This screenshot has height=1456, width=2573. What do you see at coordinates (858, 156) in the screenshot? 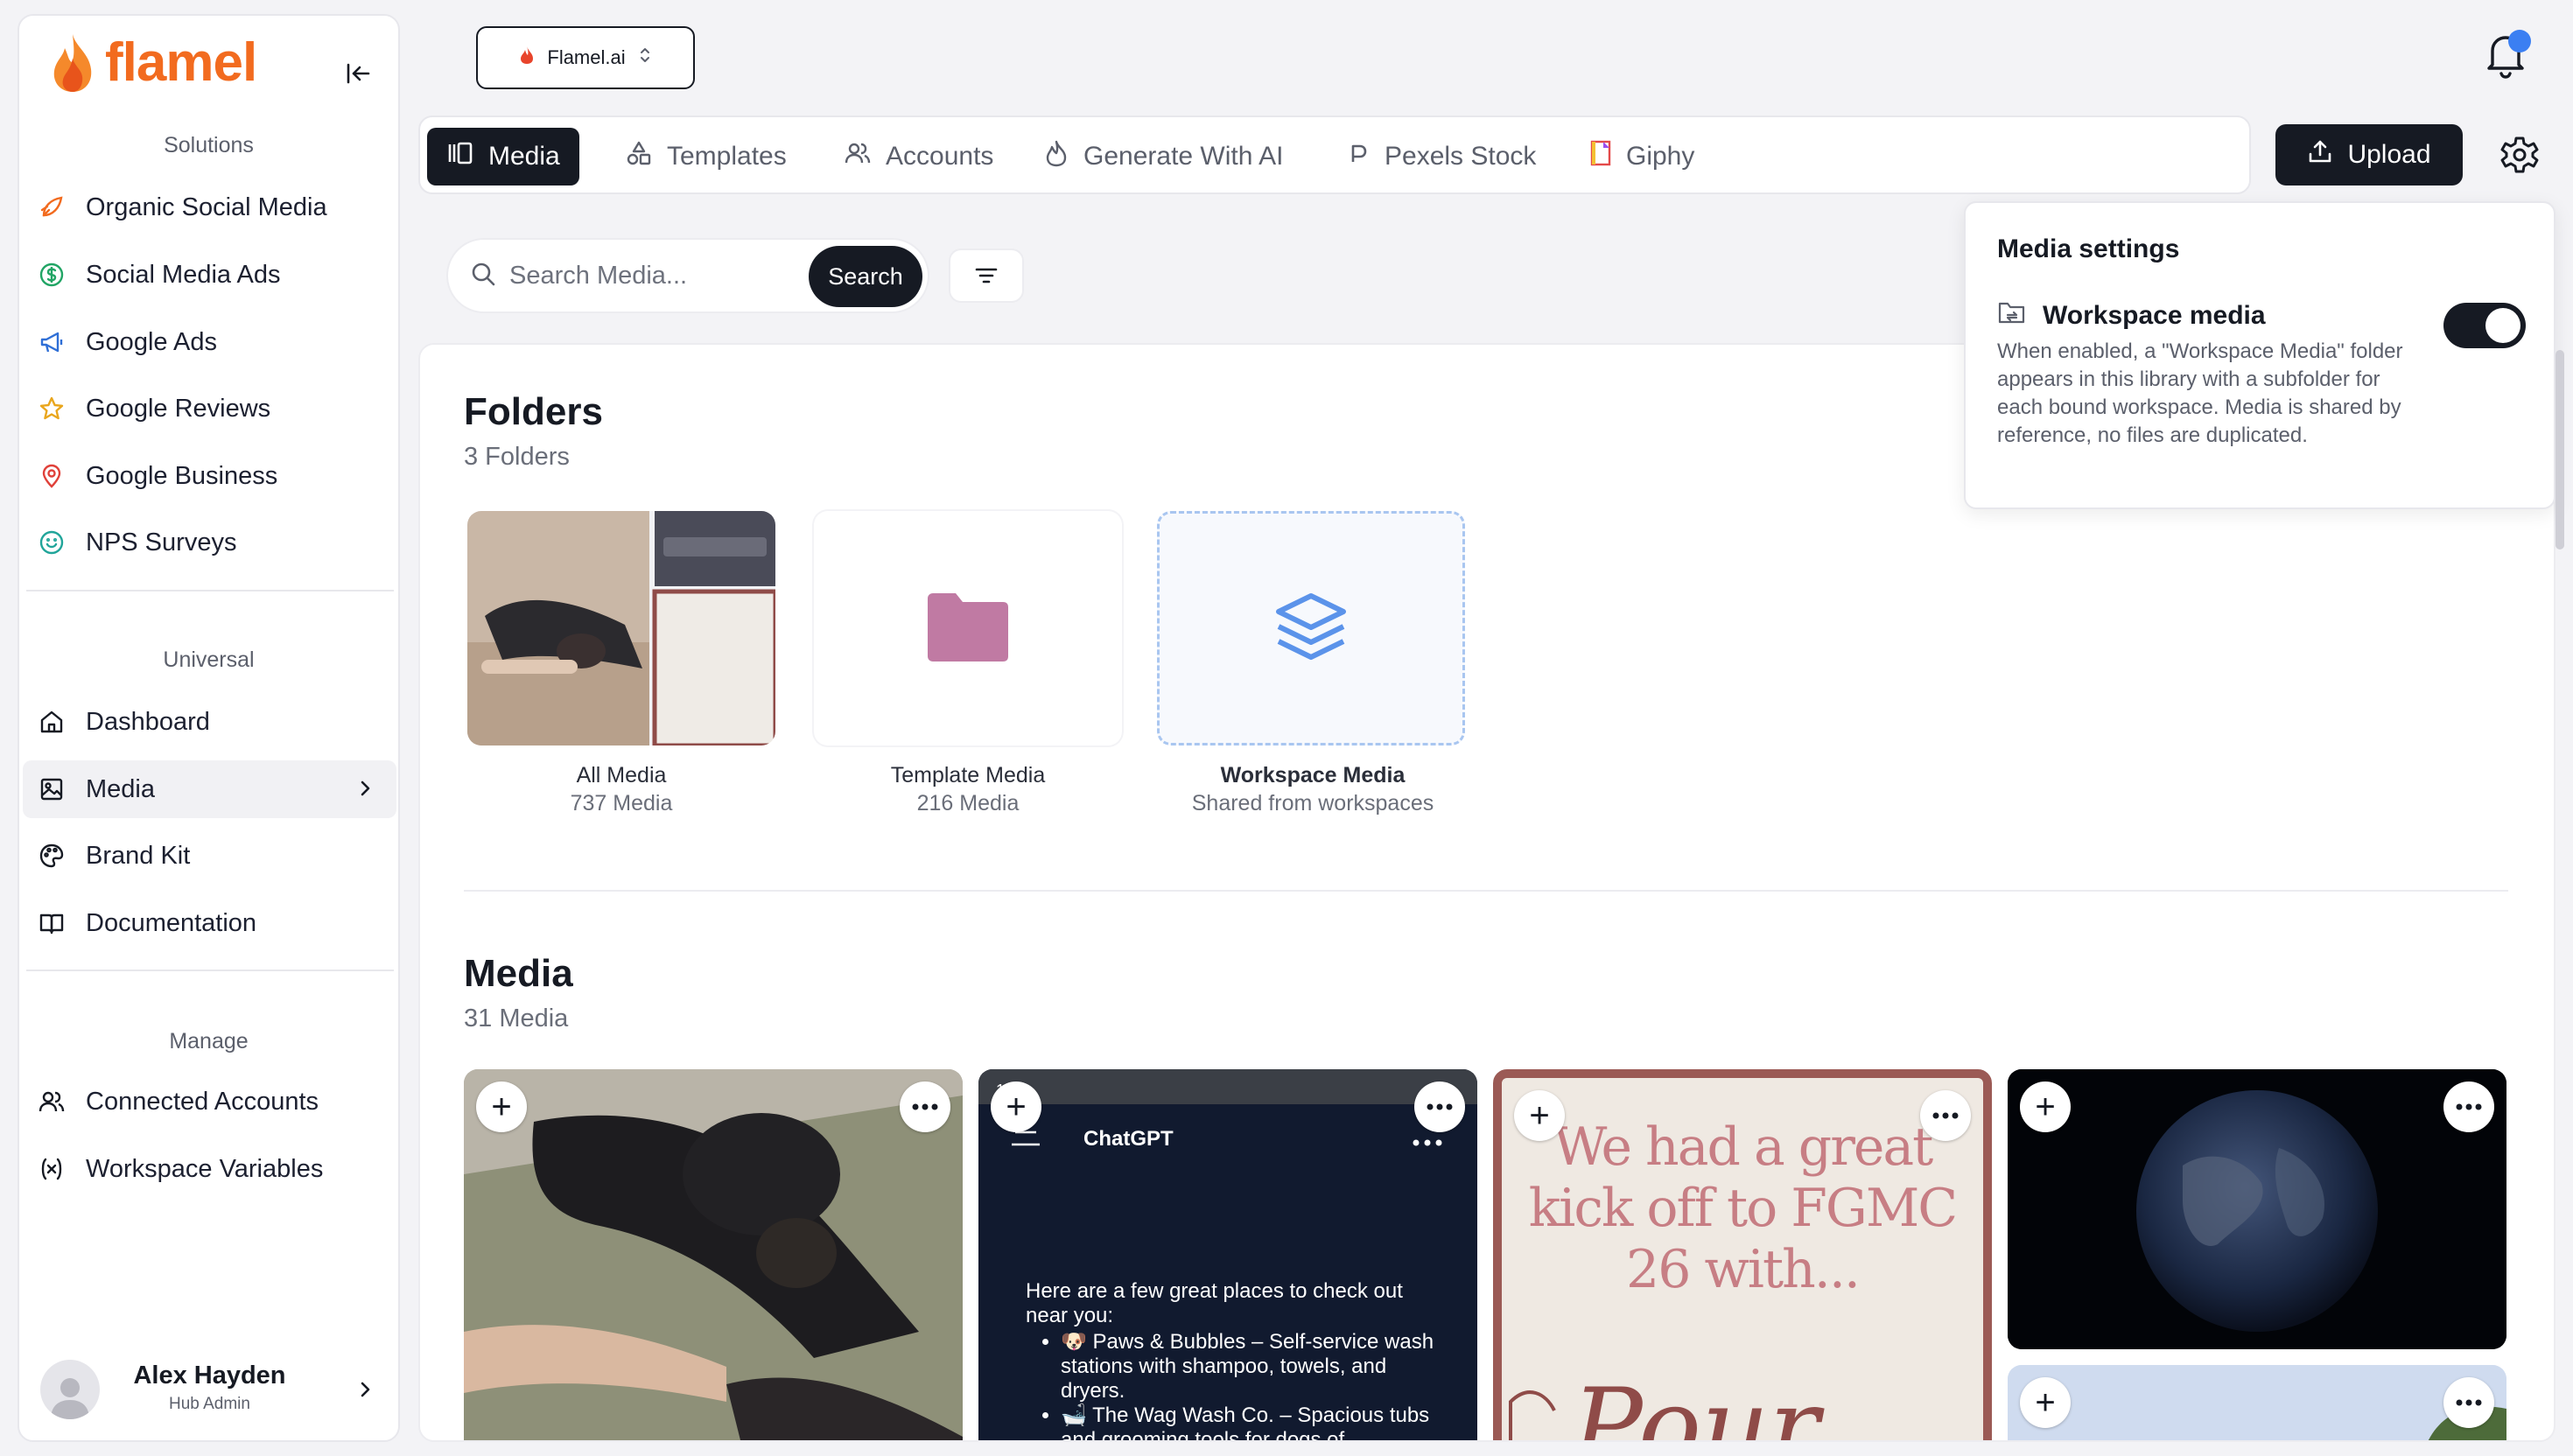
I see `users-icon` at bounding box center [858, 156].